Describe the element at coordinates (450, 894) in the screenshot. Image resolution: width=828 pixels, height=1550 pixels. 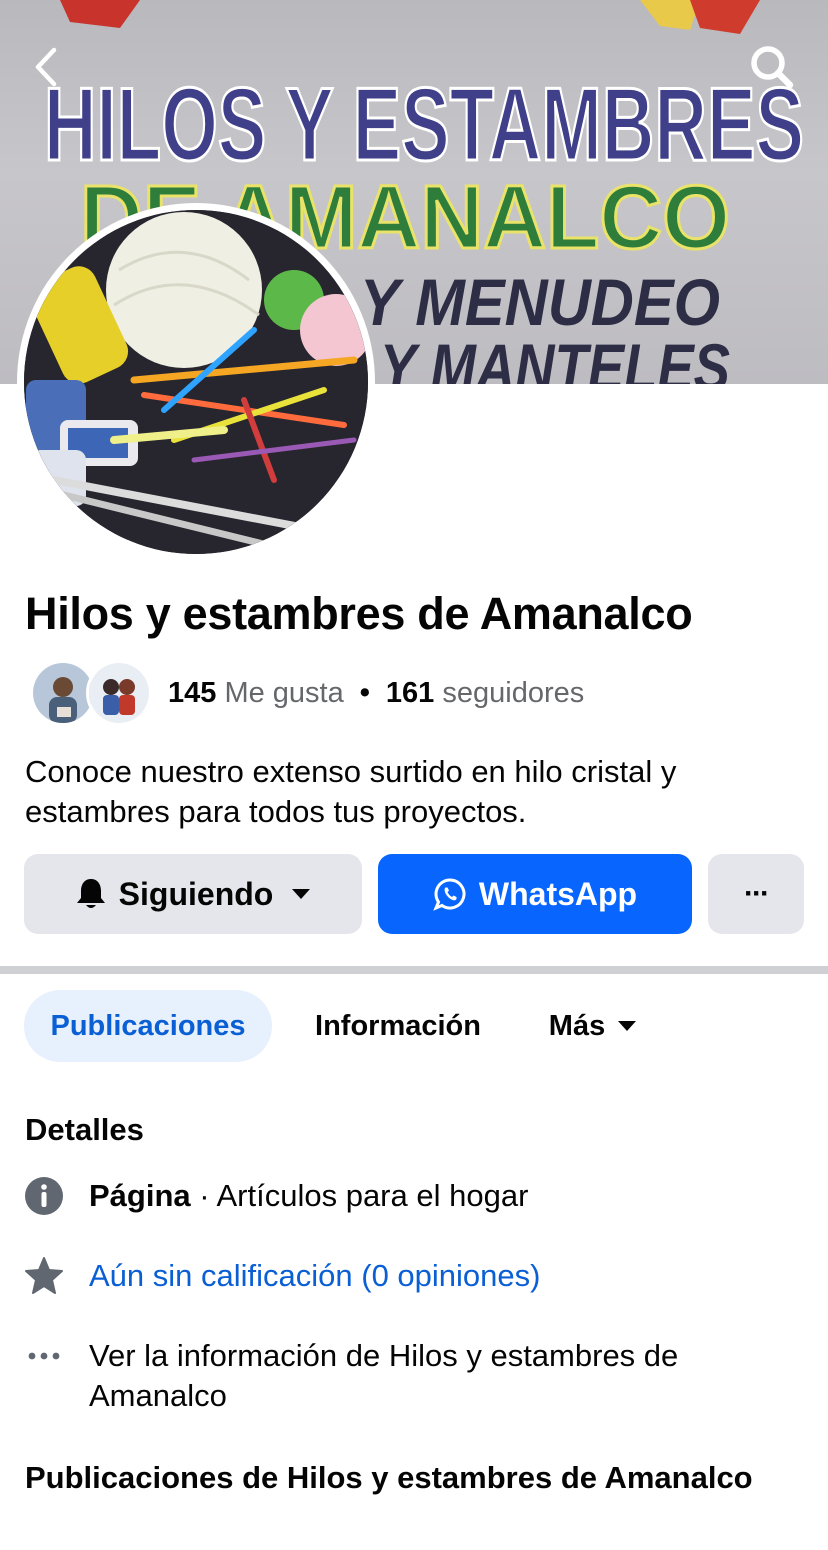
I see `whatsapp-icon` at that location.